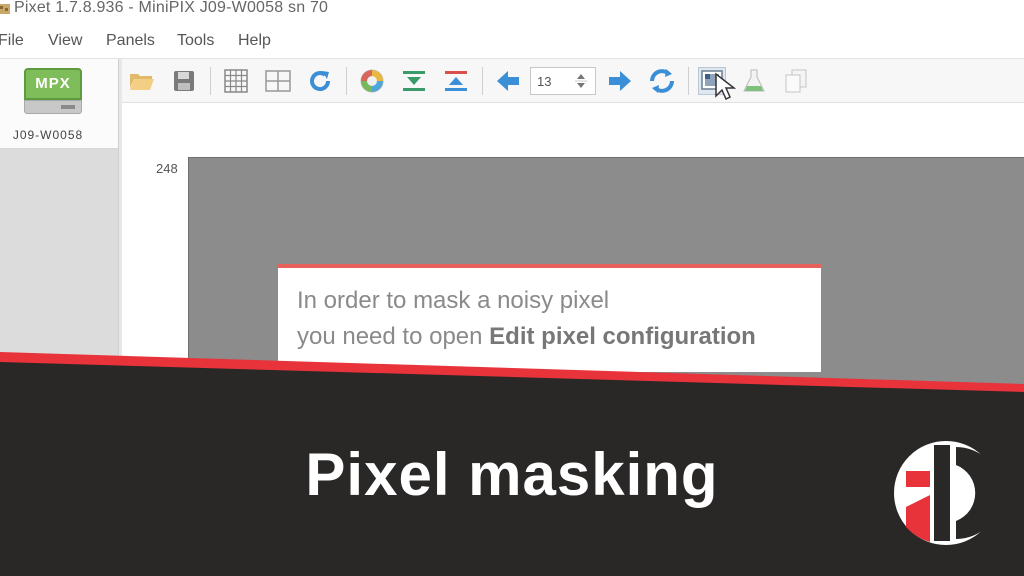 Image resolution: width=1024 pixels, height=576 pixels. What do you see at coordinates (662, 81) in the screenshot?
I see `sync-icon` at bounding box center [662, 81].